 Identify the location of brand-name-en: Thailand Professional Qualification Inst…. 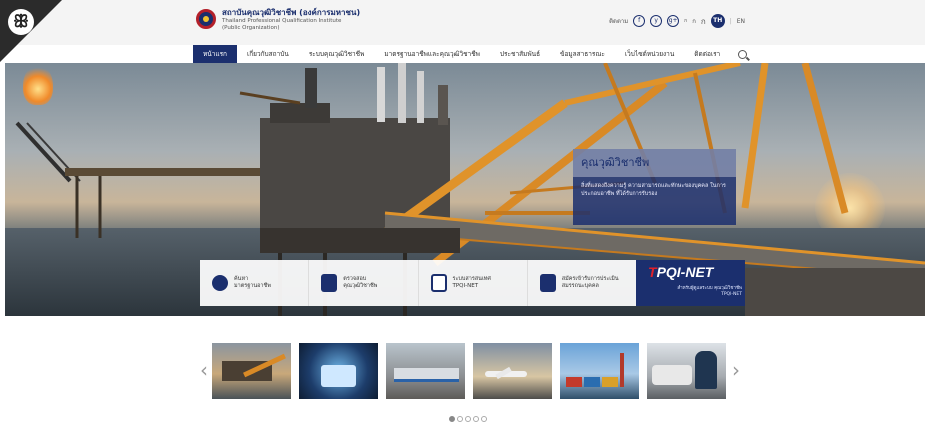
(282, 21).